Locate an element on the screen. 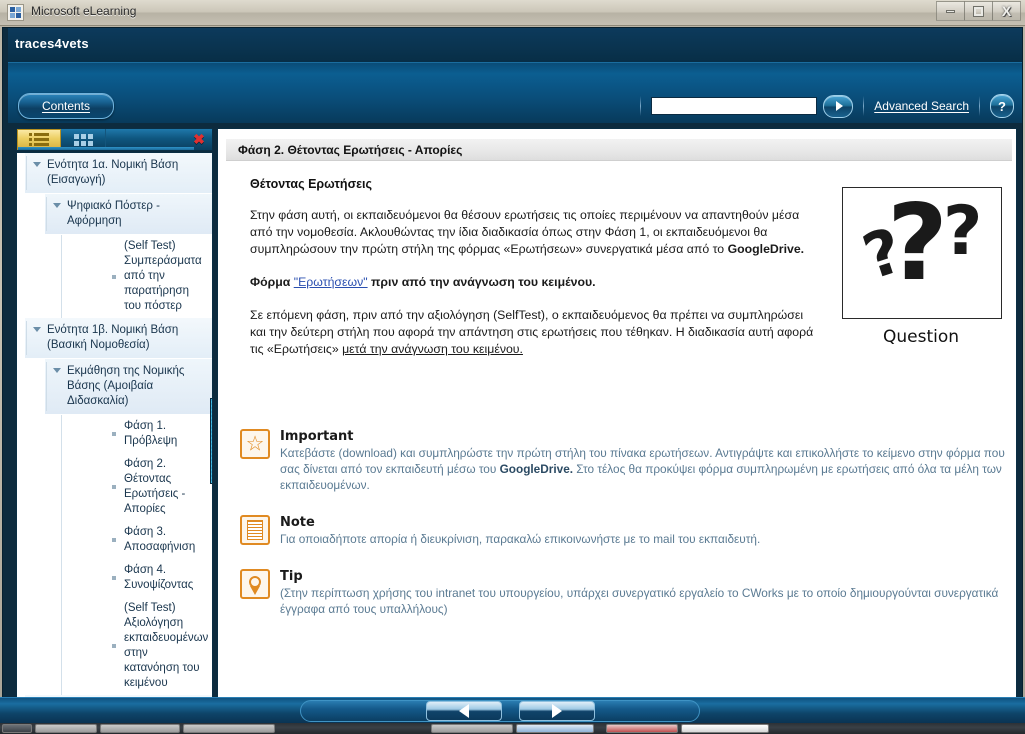  sidebar-tree-item: Φάση 2. Θέτοντας Ερωτήσεις - Απορίες is located at coordinates (159, 487).